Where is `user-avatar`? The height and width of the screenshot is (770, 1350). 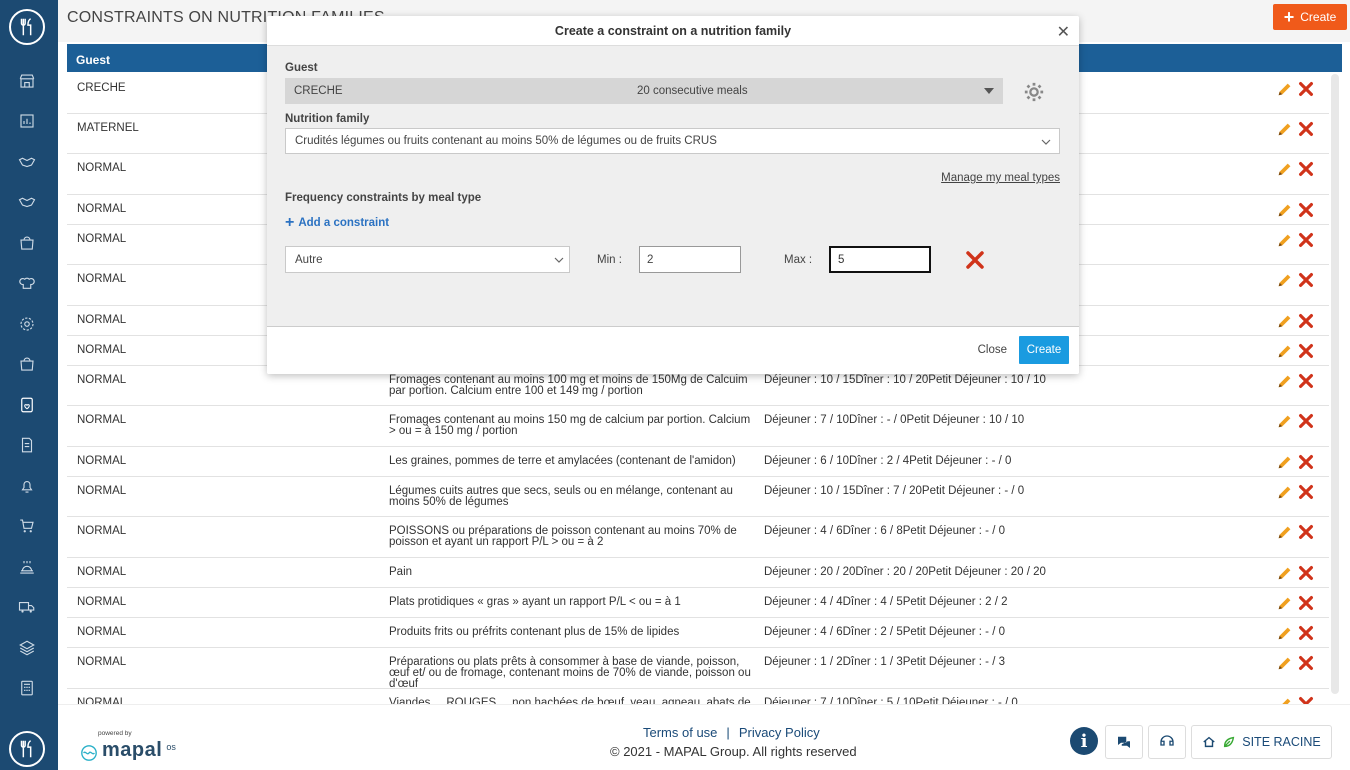
user-avatar is located at coordinates (27, 749).